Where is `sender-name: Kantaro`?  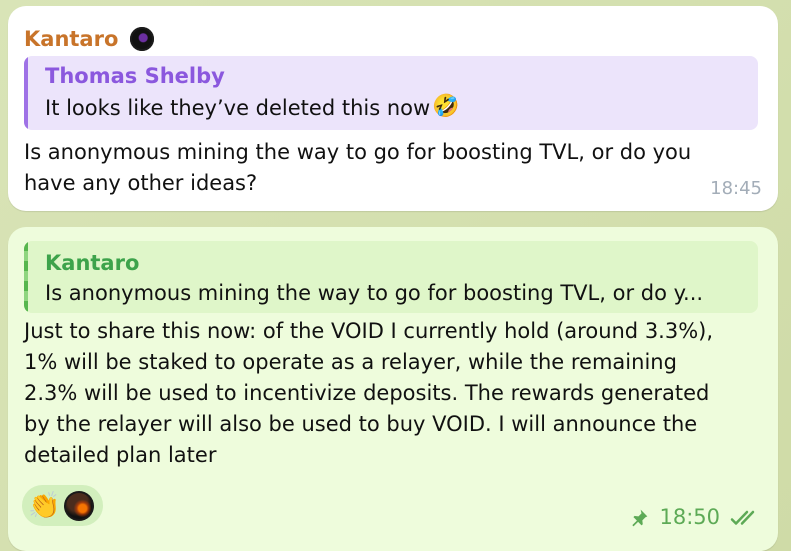 sender-name: Kantaro is located at coordinates (71, 39).